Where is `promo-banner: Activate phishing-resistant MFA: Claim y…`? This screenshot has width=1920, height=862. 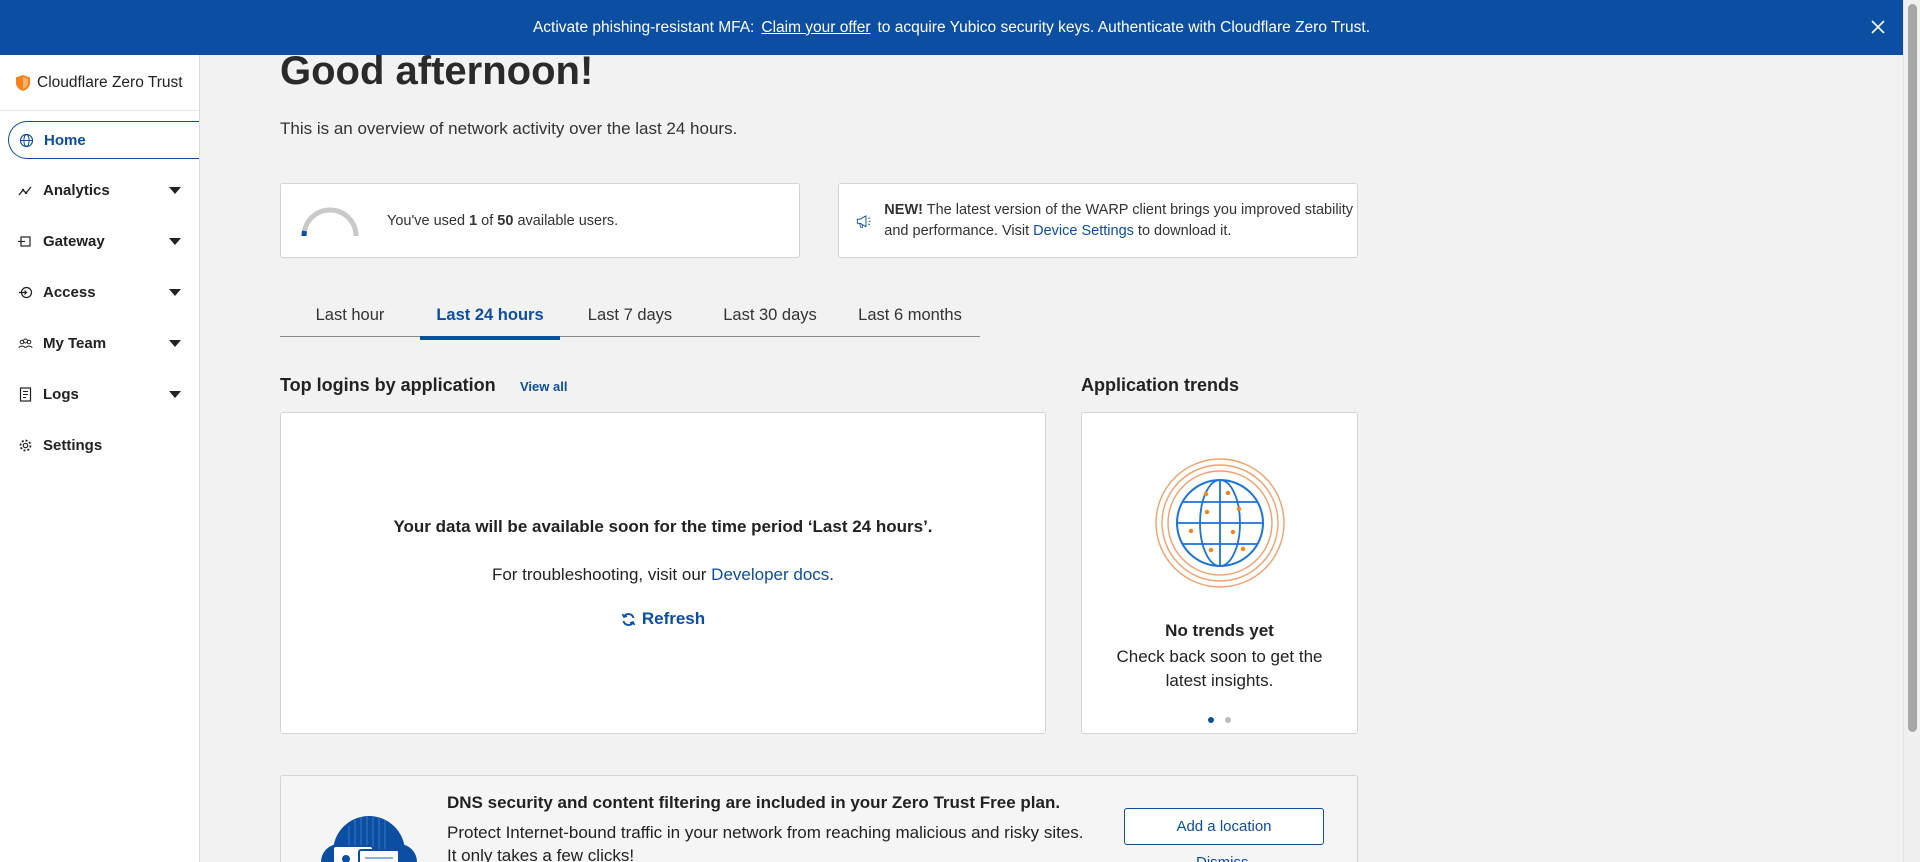 promo-banner: Activate phishing-resistant MFA: Claim y… is located at coordinates (951, 27).